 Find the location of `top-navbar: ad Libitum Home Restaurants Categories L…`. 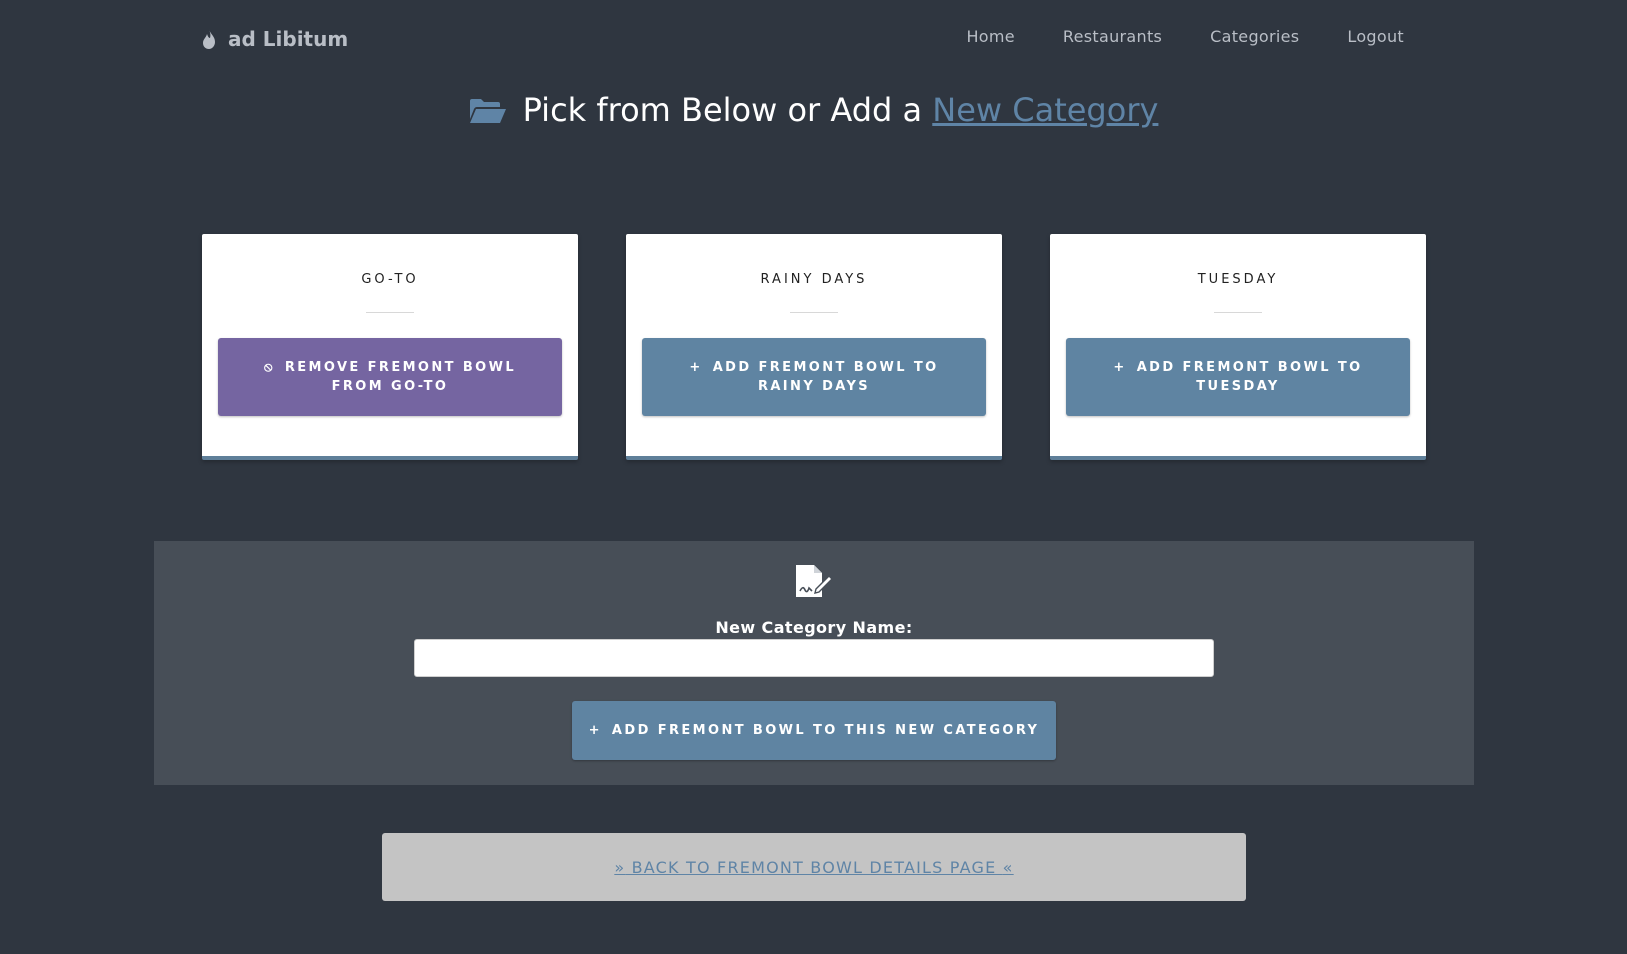

top-navbar: ad Libitum Home Restaurants Categories L… is located at coordinates (813, 40).